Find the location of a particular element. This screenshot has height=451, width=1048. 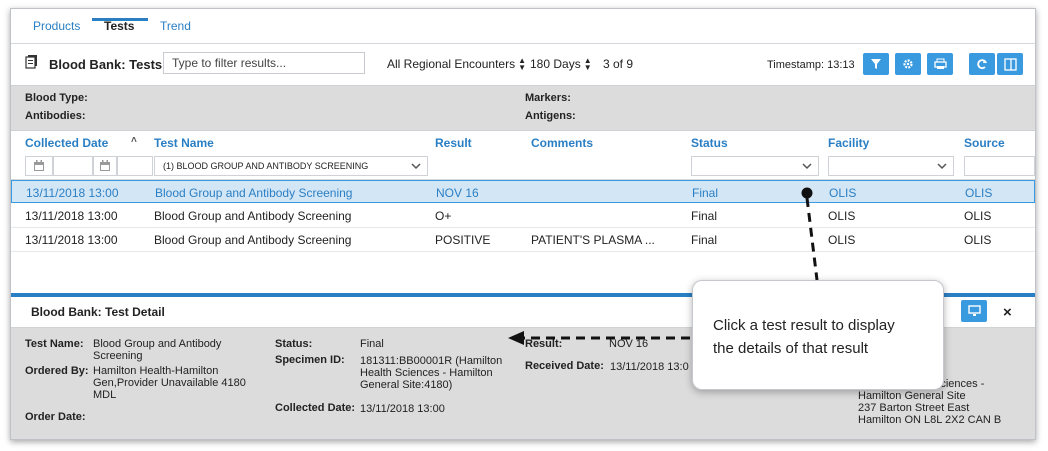

specimen-id-label: Specimen ID: is located at coordinates (310, 360).